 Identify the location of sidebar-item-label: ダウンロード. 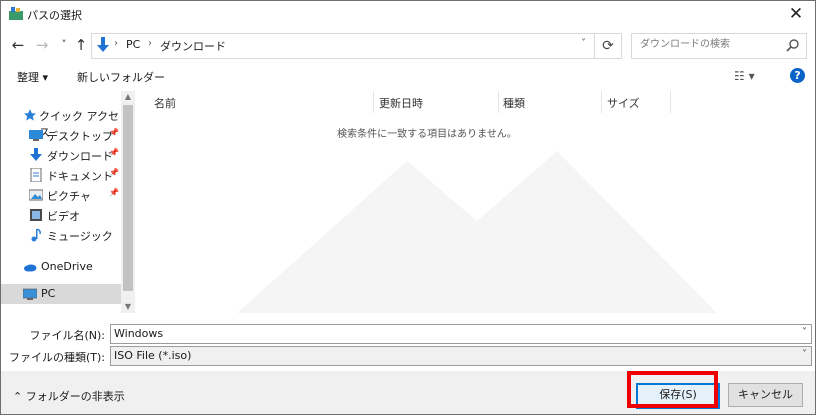
(80, 156).